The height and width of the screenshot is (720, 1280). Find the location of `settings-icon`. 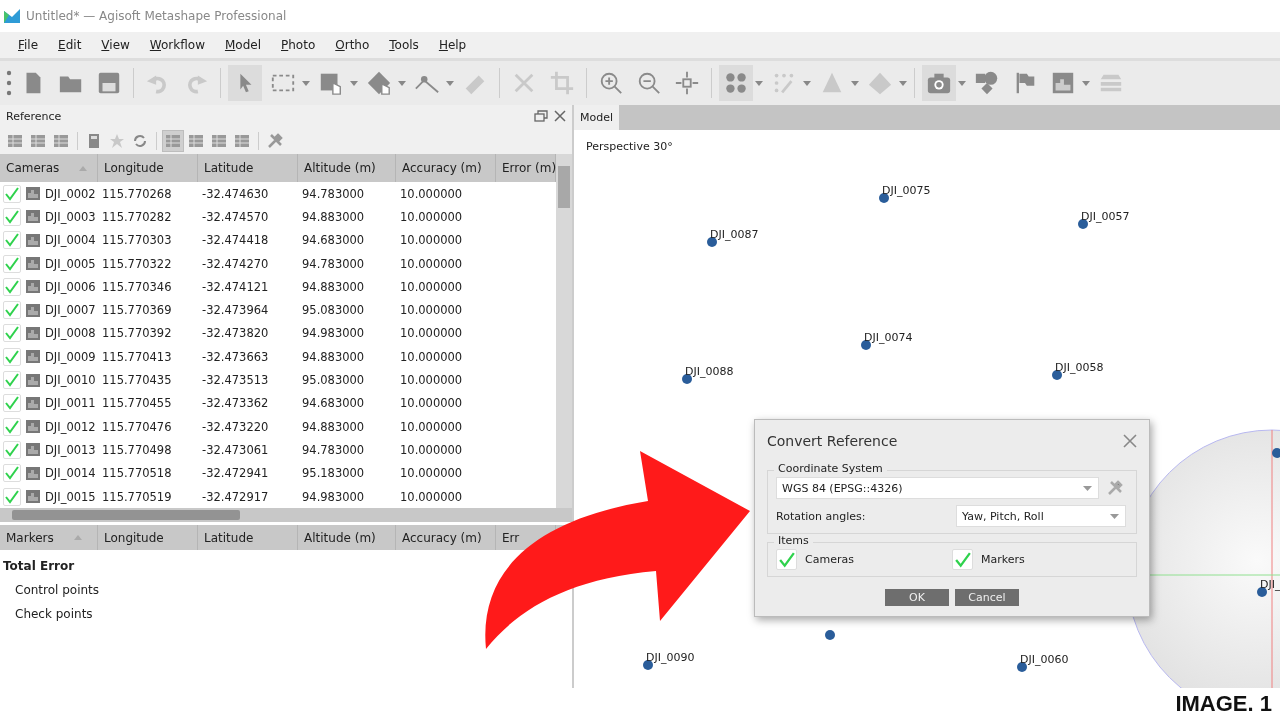

settings-icon is located at coordinates (1115, 488).